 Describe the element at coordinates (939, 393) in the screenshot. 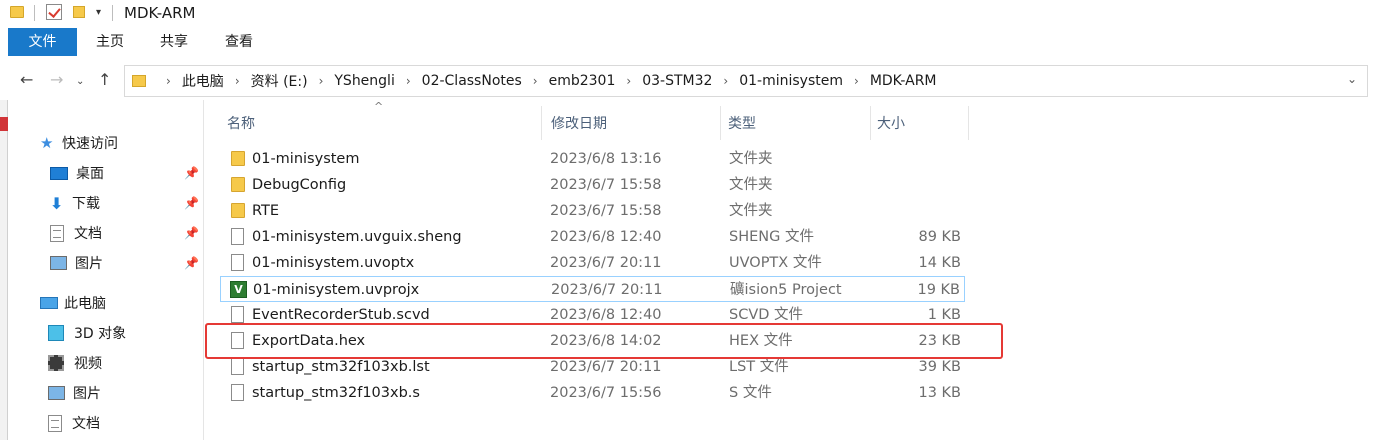

I see `file-size: 13 KB` at that location.